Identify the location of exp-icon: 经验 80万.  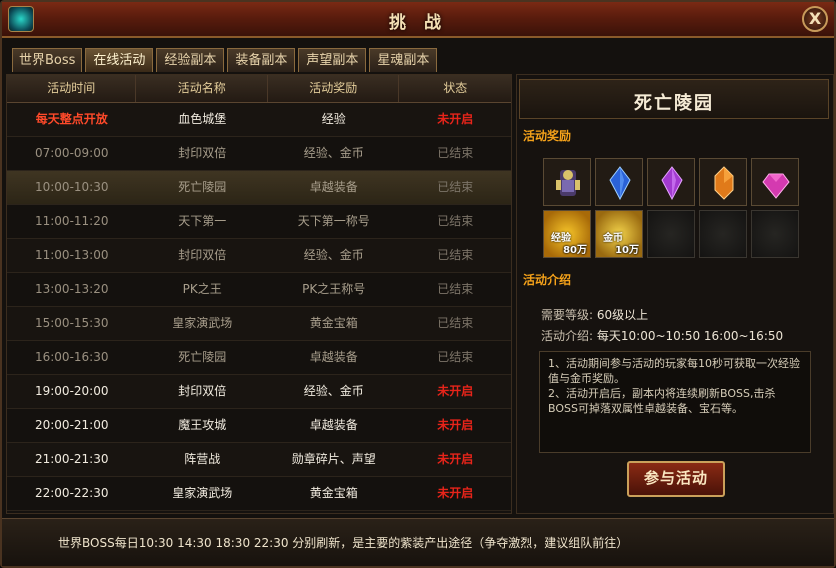
(567, 234).